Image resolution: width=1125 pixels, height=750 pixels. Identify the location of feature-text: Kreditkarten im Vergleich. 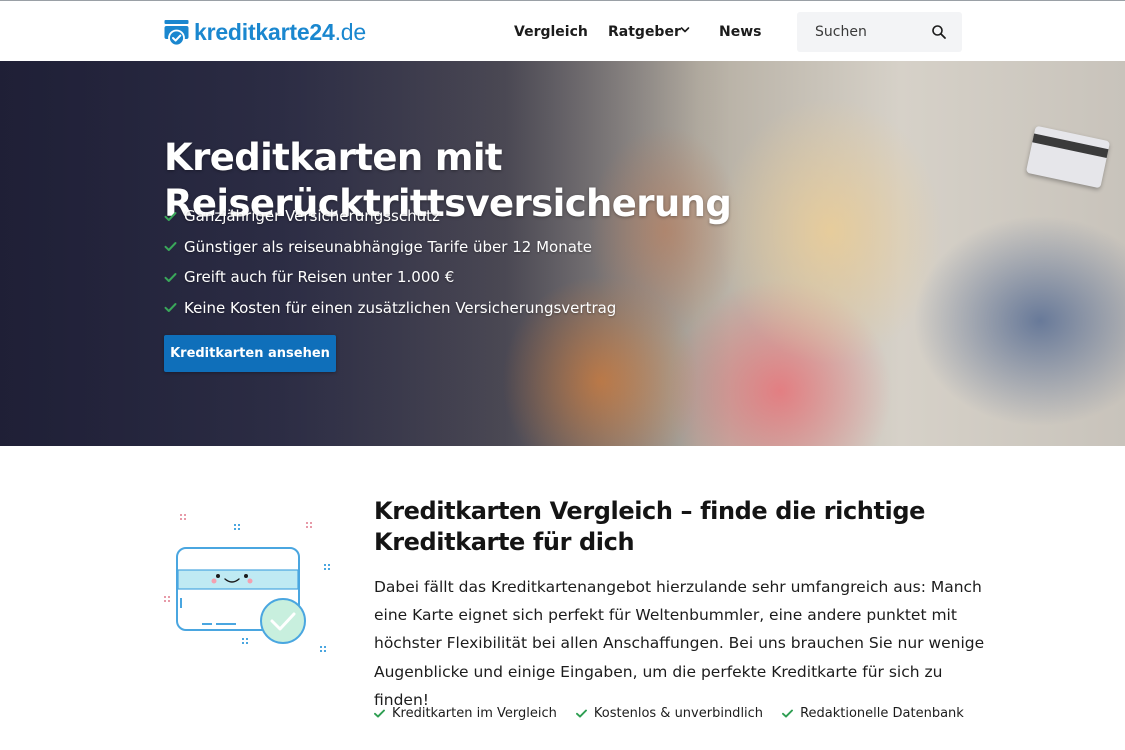
(474, 713).